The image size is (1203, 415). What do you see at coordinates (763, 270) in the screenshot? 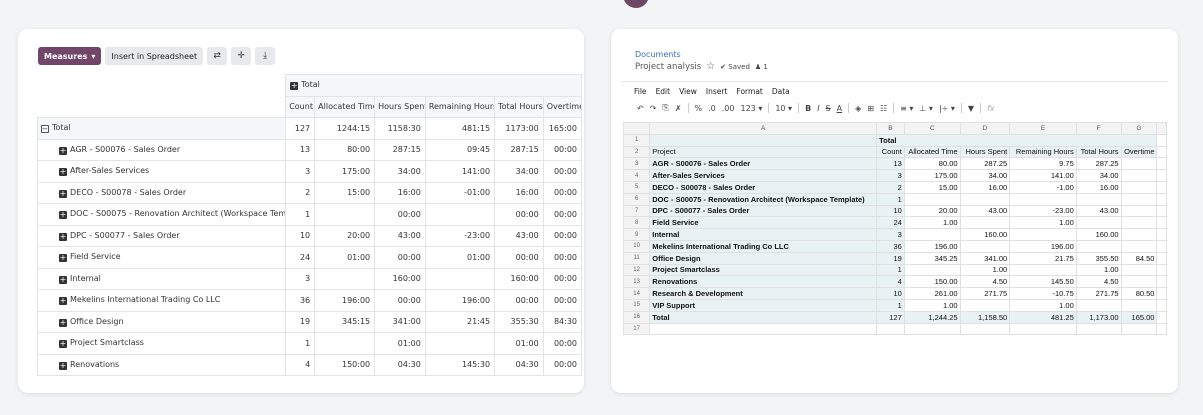
I see `sheet-cell: Project Smartclass` at bounding box center [763, 270].